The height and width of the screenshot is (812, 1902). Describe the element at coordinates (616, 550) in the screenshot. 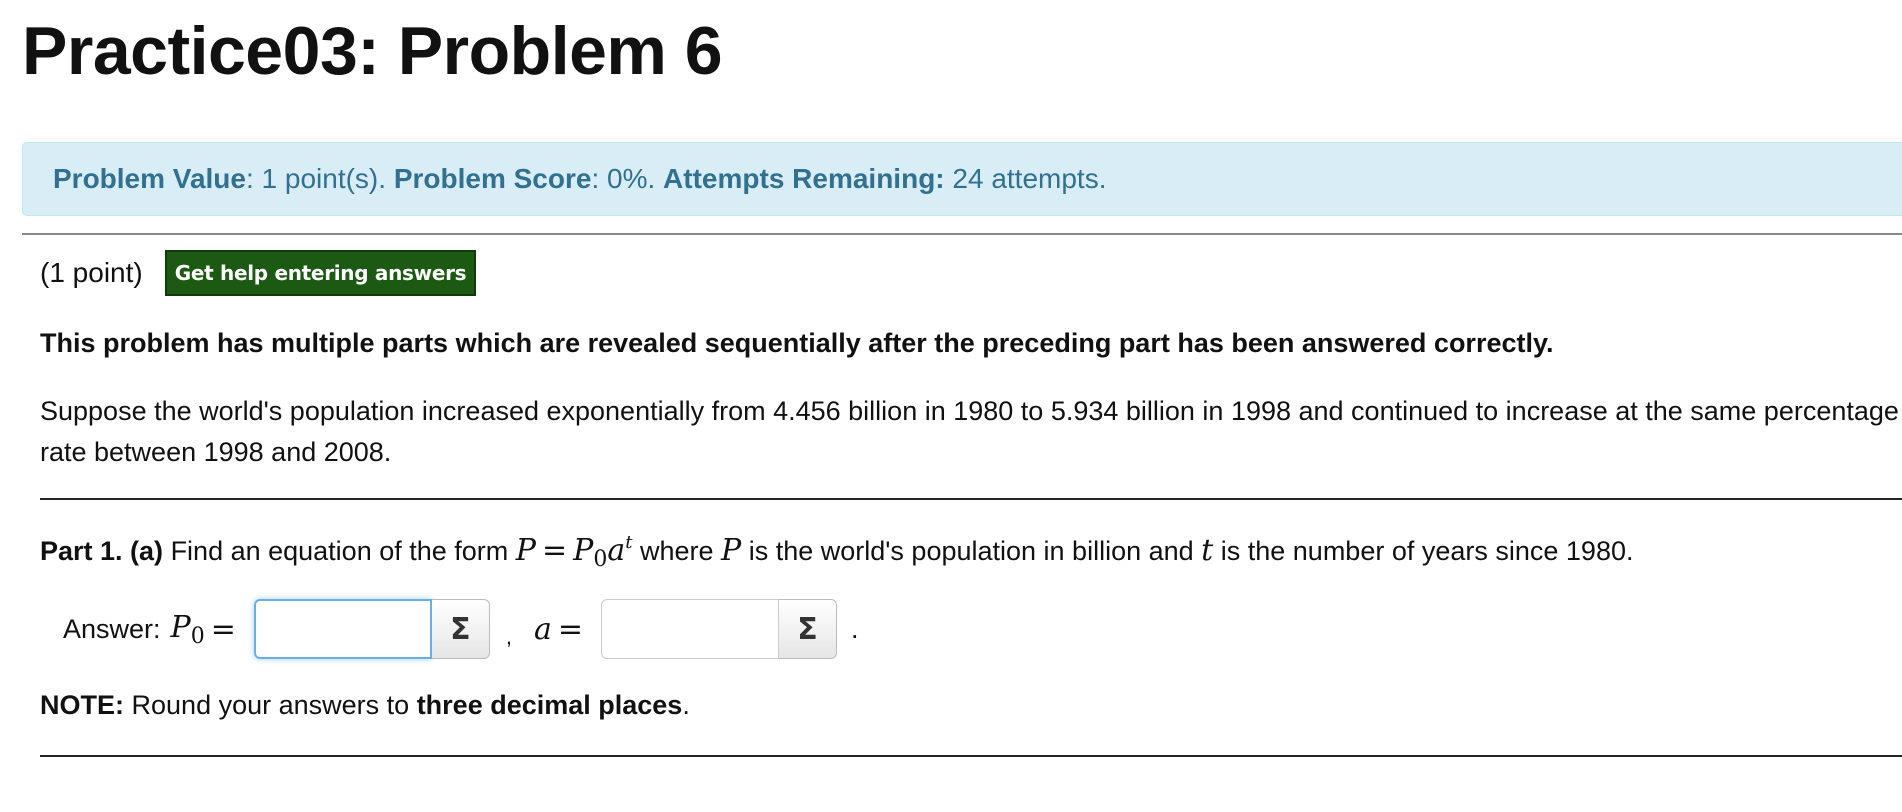

I see `equation-a: a` at that location.